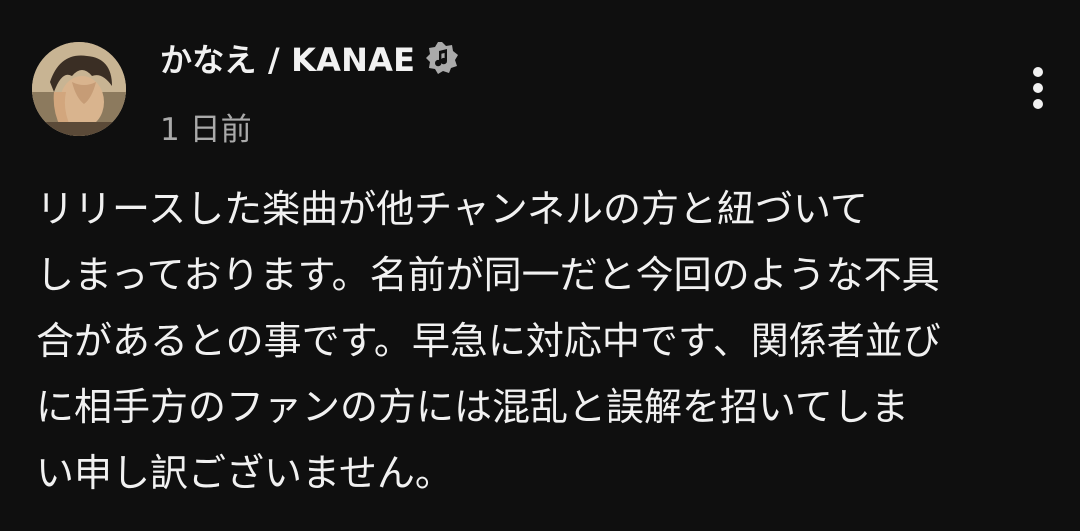 The width and height of the screenshot is (1080, 531). I want to click on music-note-verified-icon, so click(442, 58).